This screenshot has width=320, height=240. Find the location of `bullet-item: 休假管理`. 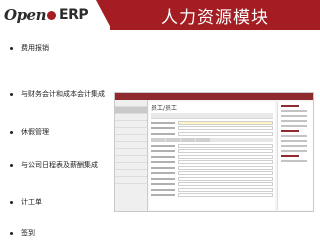

bullet-item: 休假管理 is located at coordinates (29, 132).